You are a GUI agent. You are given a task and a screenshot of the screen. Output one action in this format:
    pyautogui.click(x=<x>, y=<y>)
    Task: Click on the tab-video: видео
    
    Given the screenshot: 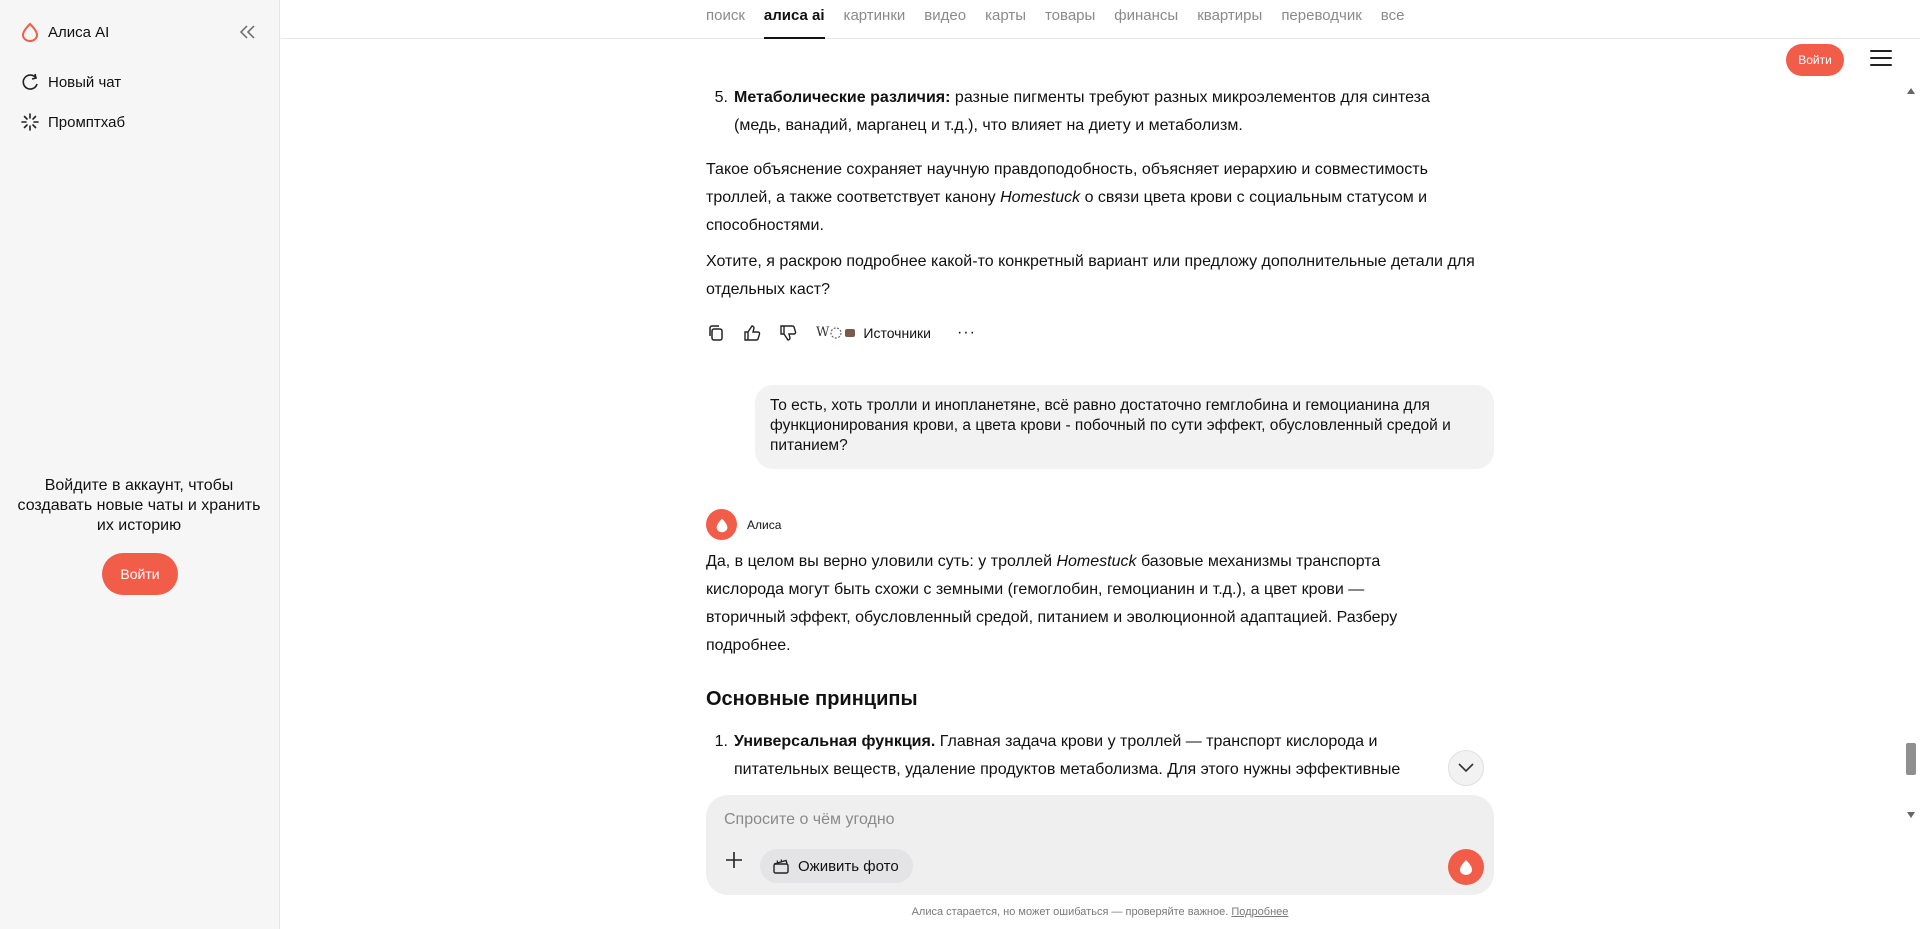 What is the action you would take?
    pyautogui.click(x=945, y=19)
    